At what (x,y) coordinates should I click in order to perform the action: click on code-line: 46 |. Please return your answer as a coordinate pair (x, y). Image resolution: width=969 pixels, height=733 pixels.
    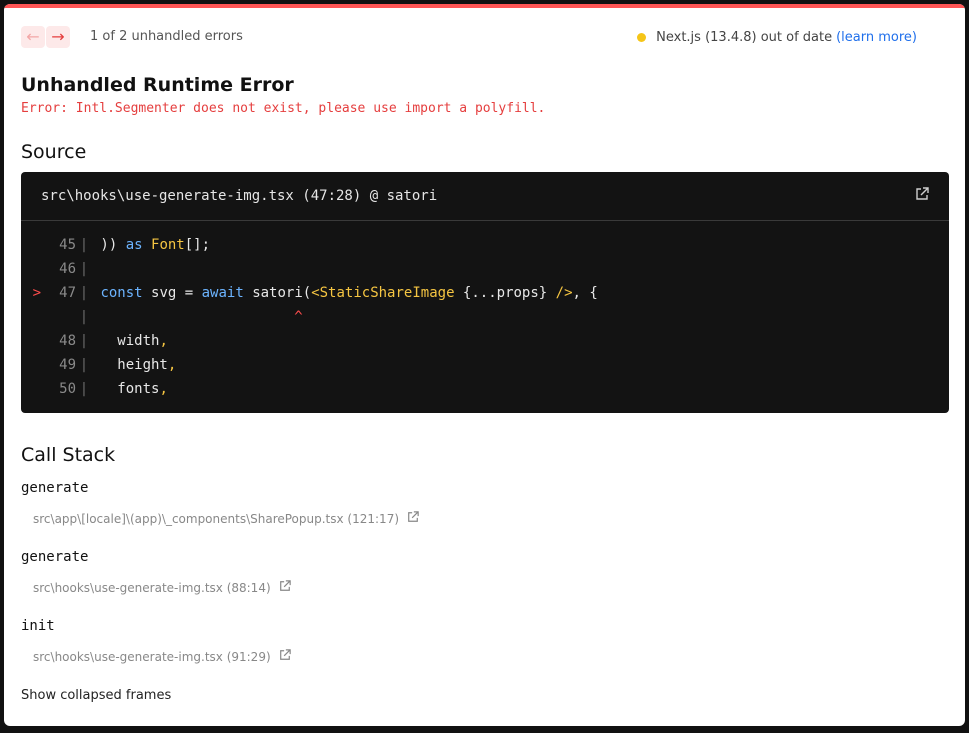
    Looking at the image, I should click on (485, 269).